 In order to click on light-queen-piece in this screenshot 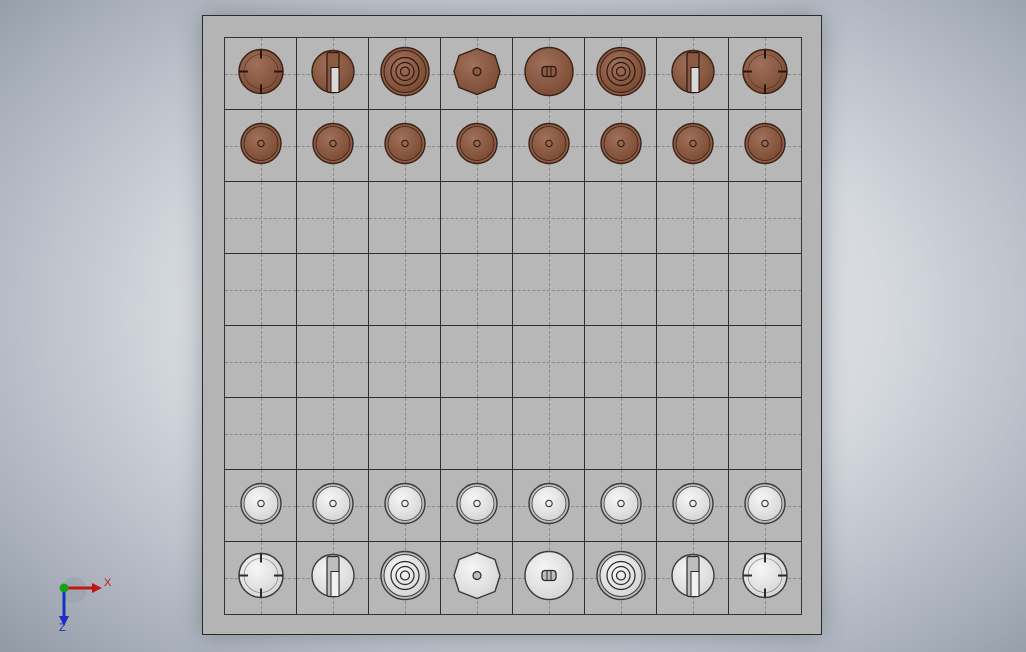, I will do `click(477, 578)`.